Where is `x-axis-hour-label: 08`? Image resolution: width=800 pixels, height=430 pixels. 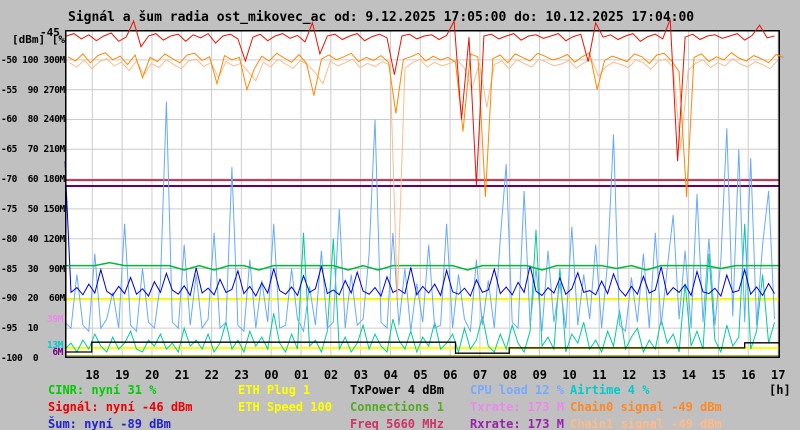
x-axis-hour-label: 08 is located at coordinates (510, 375).